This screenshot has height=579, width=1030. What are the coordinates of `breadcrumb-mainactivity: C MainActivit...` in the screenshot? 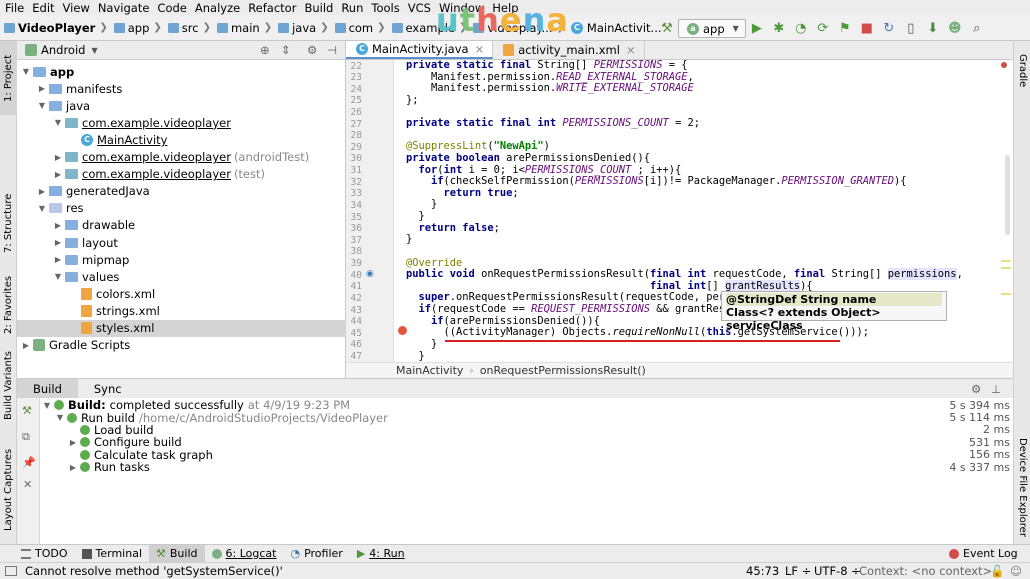 It's located at (615, 28).